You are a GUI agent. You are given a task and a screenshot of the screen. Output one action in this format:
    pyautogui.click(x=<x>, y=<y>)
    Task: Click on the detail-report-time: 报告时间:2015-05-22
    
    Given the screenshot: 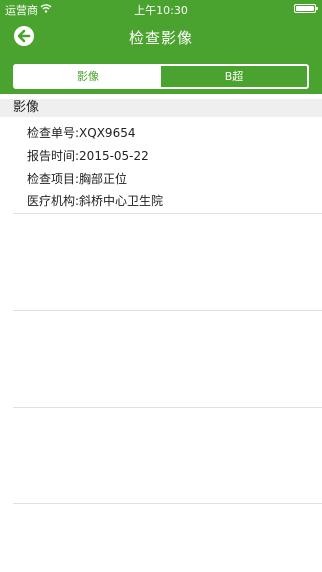 What is the action you would take?
    pyautogui.click(x=88, y=156)
    